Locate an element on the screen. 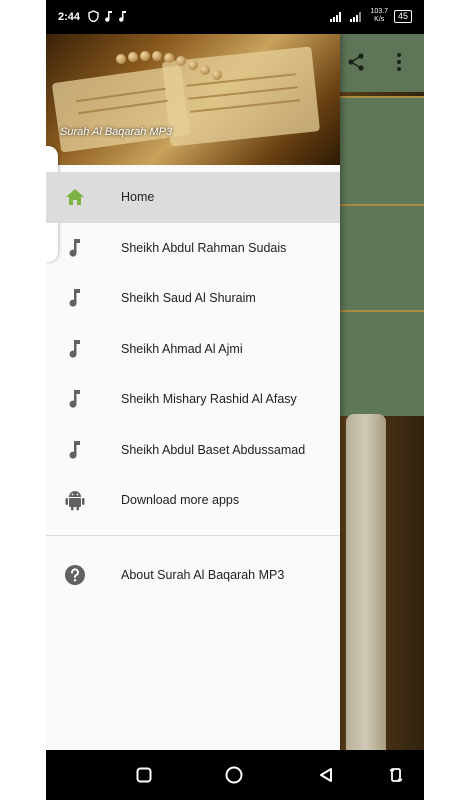 This screenshot has width=469, height=800. menu-item-ajmi: Sheikh Ahmad Al Ajmi is located at coordinates (193, 349).